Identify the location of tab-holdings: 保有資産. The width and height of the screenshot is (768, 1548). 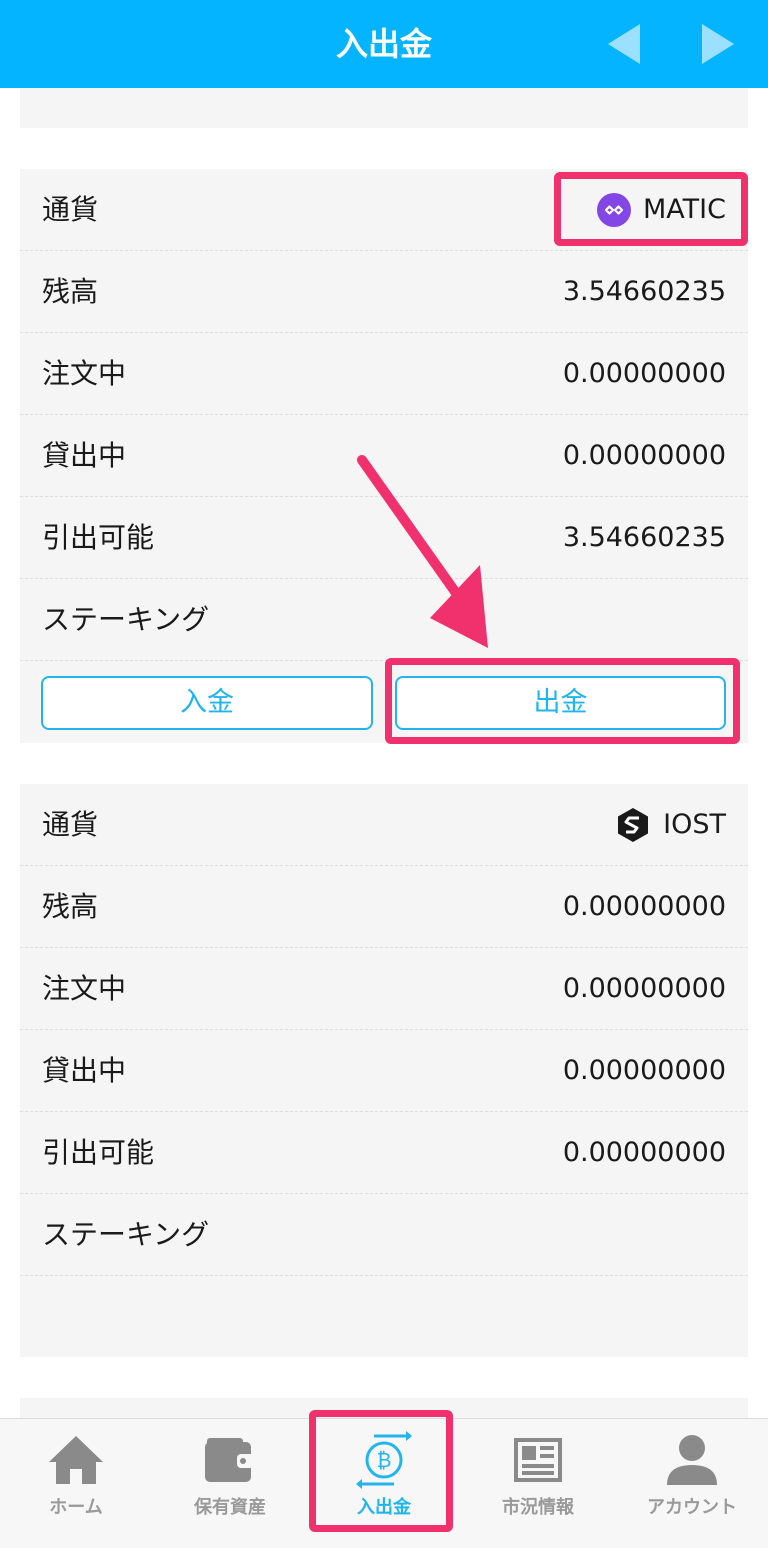
(230, 1483).